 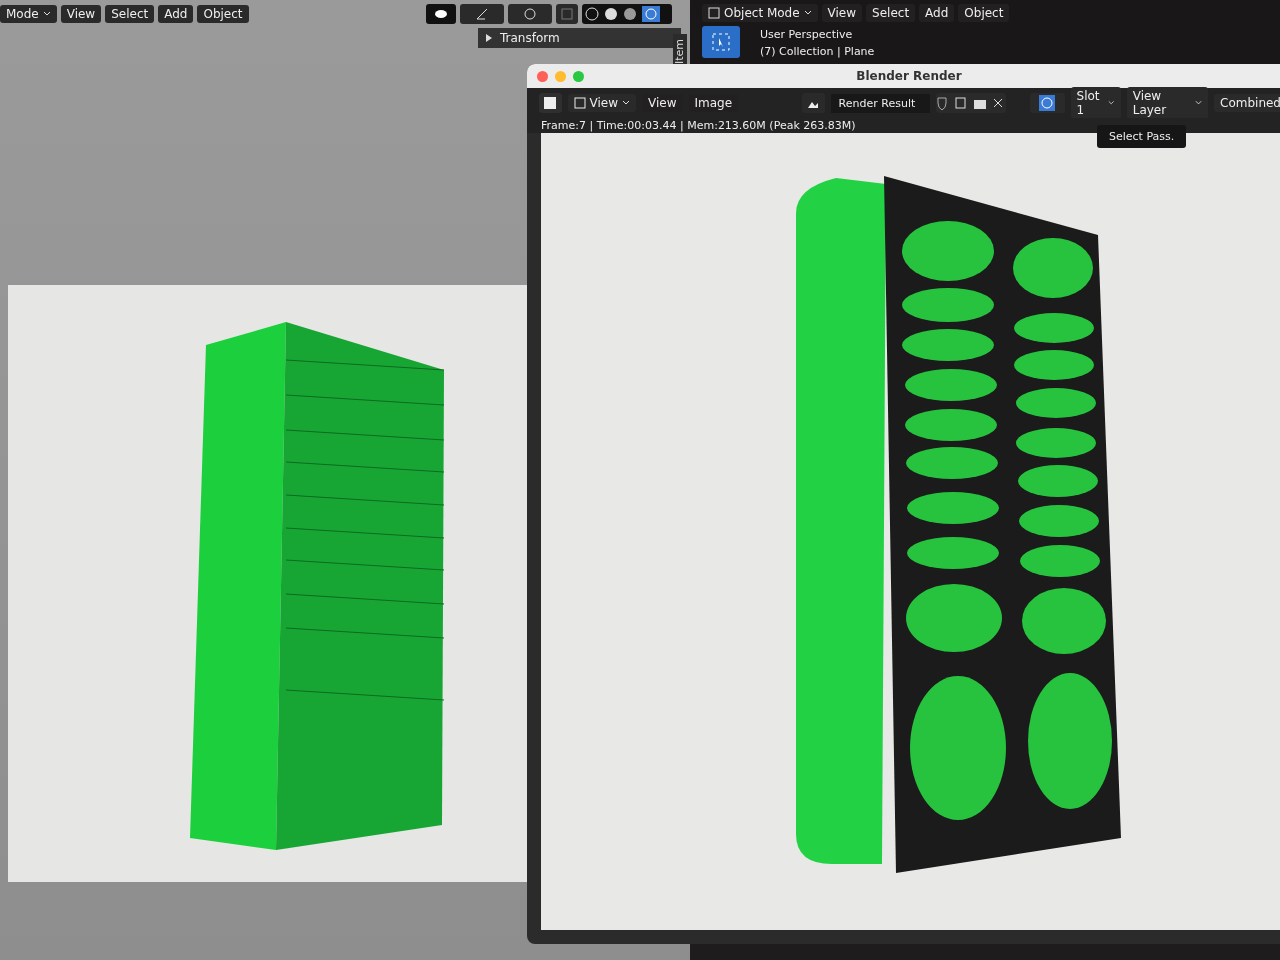 I want to click on image-icon, so click(x=579, y=103).